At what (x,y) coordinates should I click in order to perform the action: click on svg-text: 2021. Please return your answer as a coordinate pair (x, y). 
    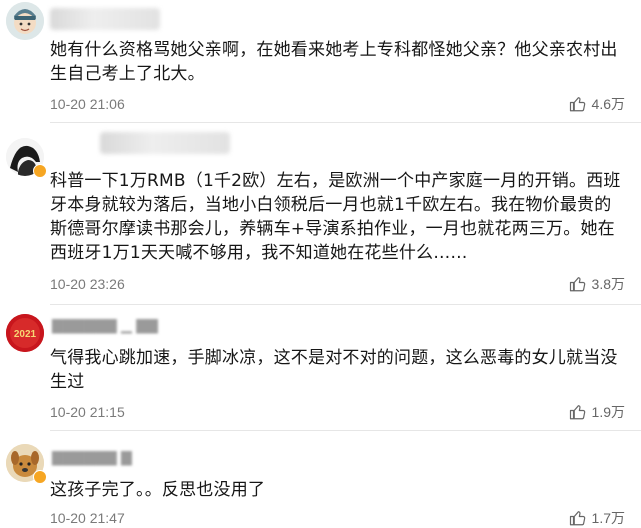
    Looking at the image, I should click on (25, 334).